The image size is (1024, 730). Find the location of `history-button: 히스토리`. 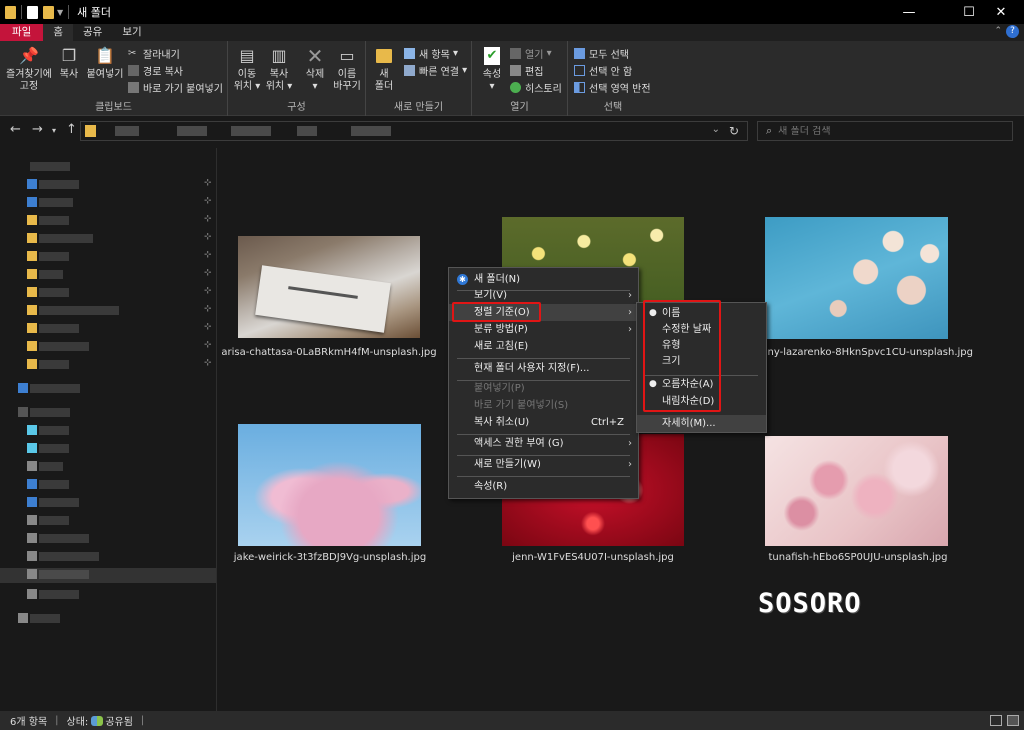

history-button: 히스토리 is located at coordinates (536, 87).